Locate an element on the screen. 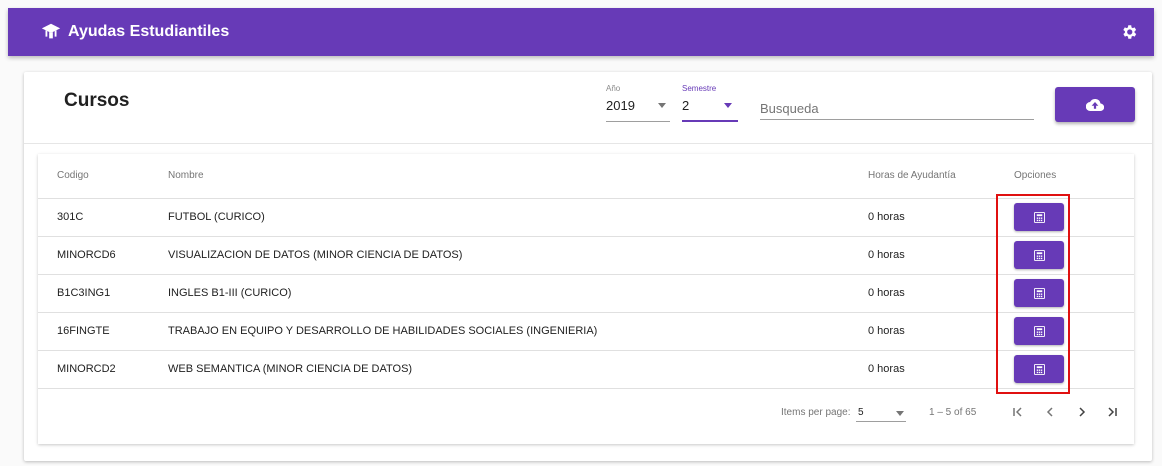  first-page-icon is located at coordinates (1017, 412).